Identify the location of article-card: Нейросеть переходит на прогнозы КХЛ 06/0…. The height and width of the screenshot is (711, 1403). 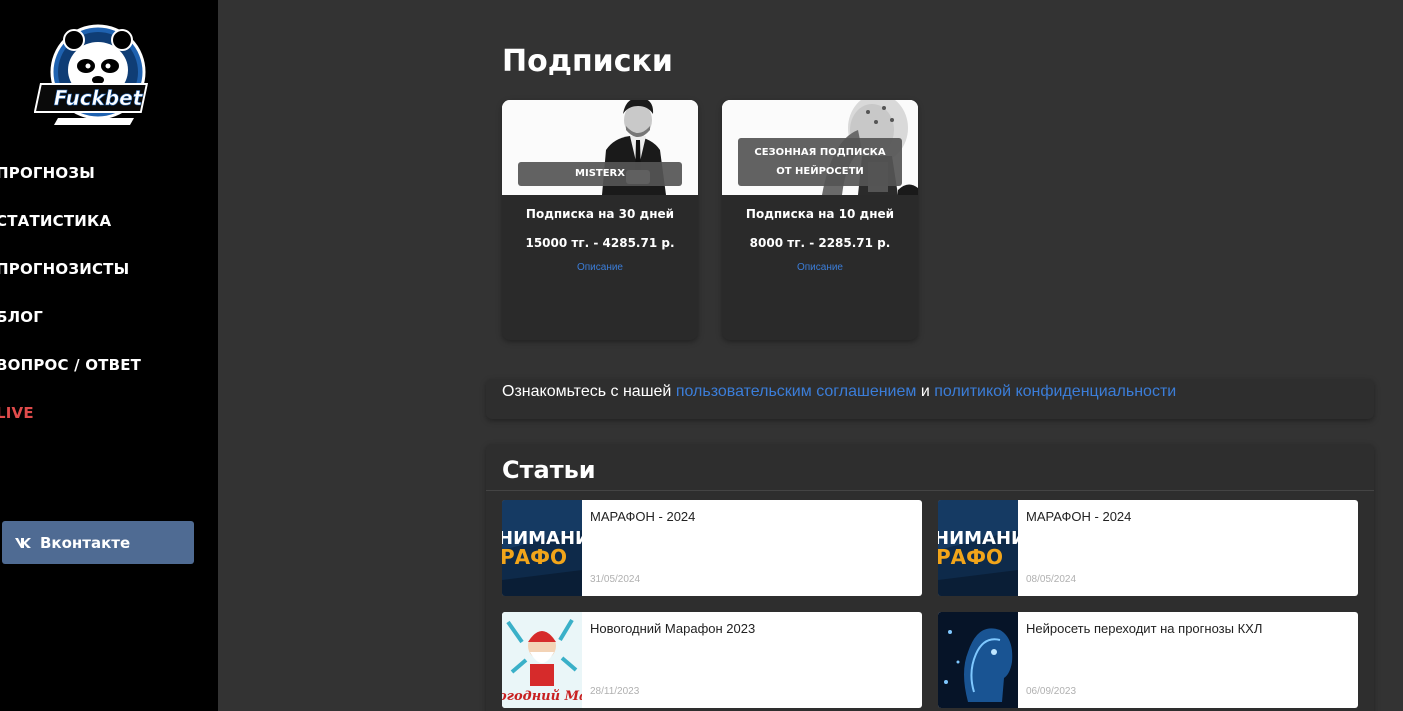
(1148, 660).